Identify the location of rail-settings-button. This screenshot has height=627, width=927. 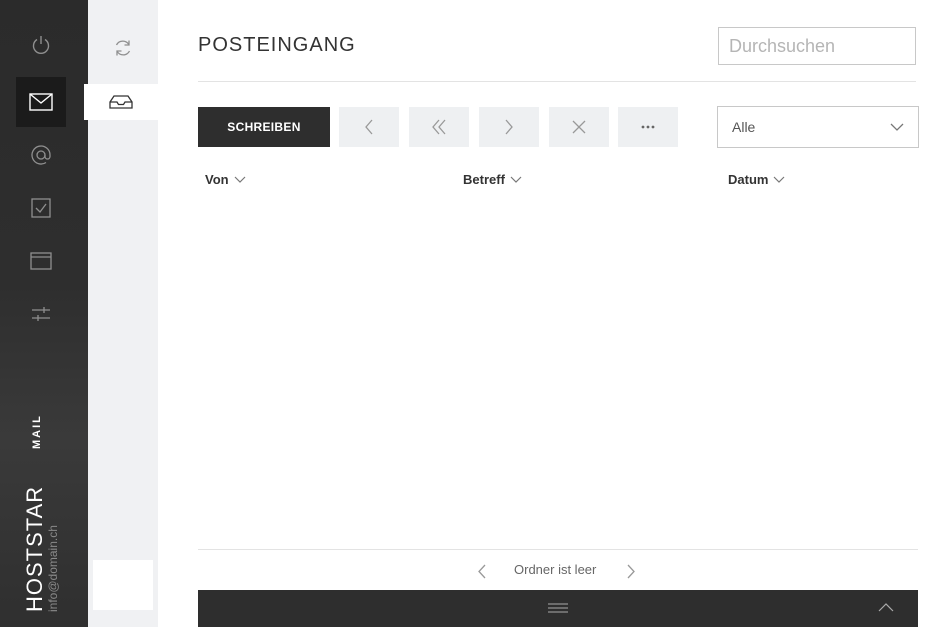
(41, 314).